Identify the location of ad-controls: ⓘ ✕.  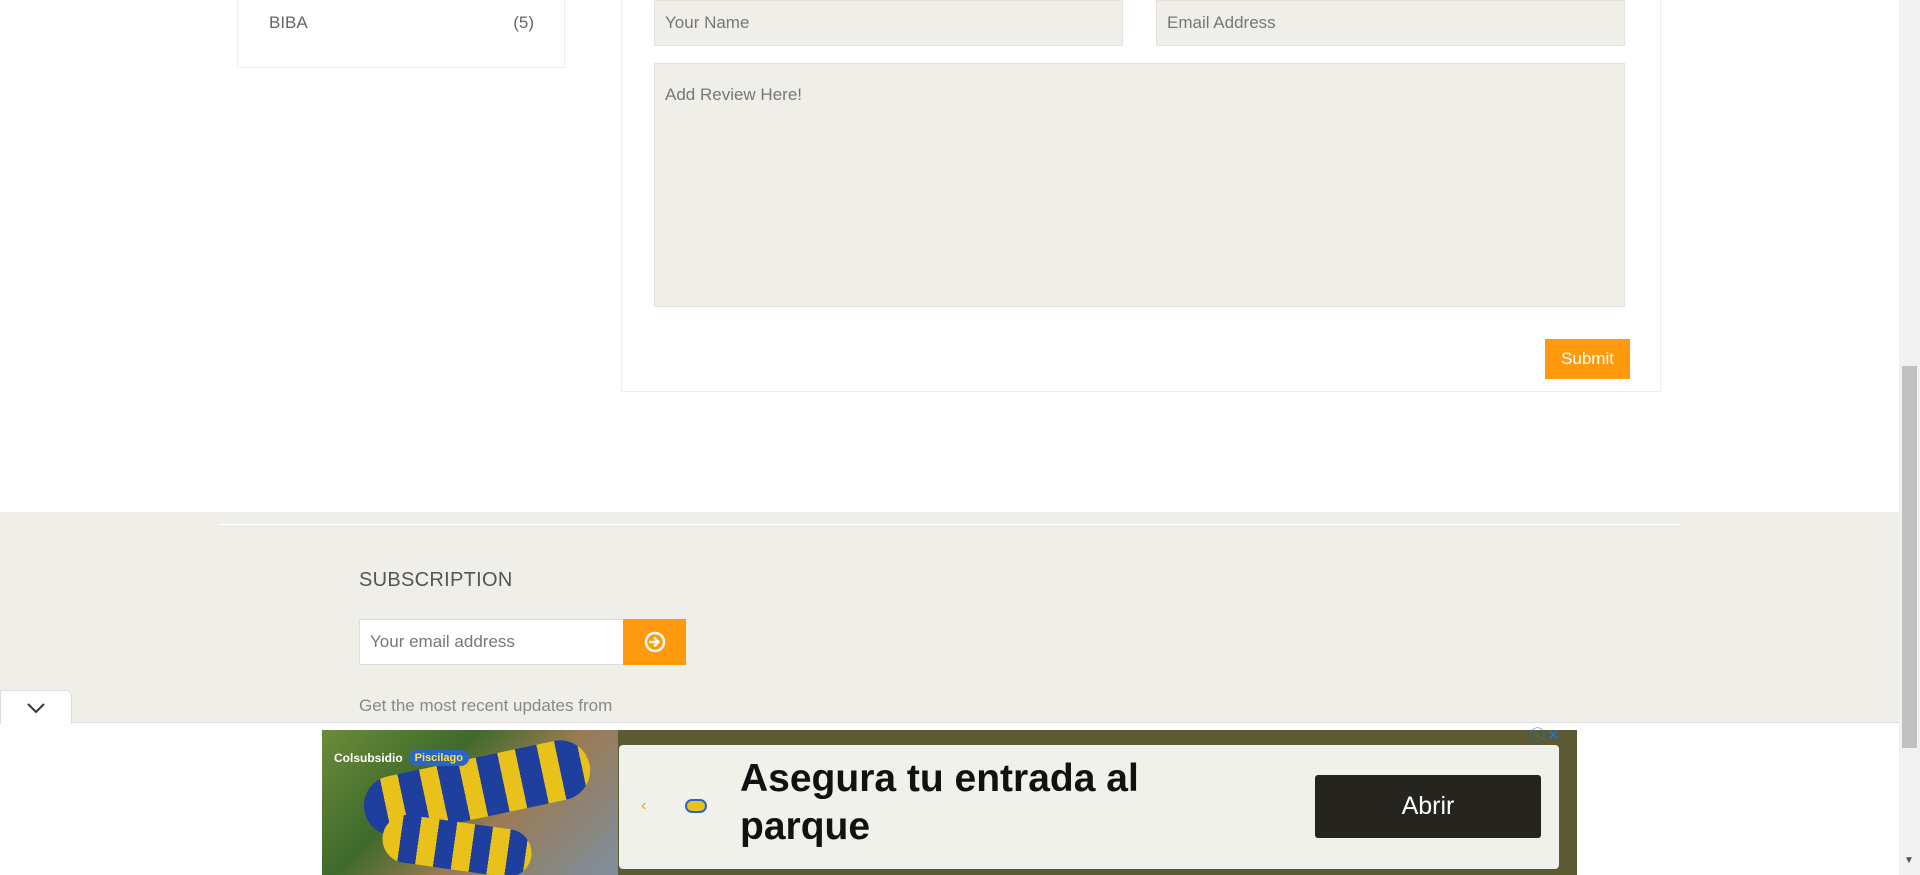
(1545, 736).